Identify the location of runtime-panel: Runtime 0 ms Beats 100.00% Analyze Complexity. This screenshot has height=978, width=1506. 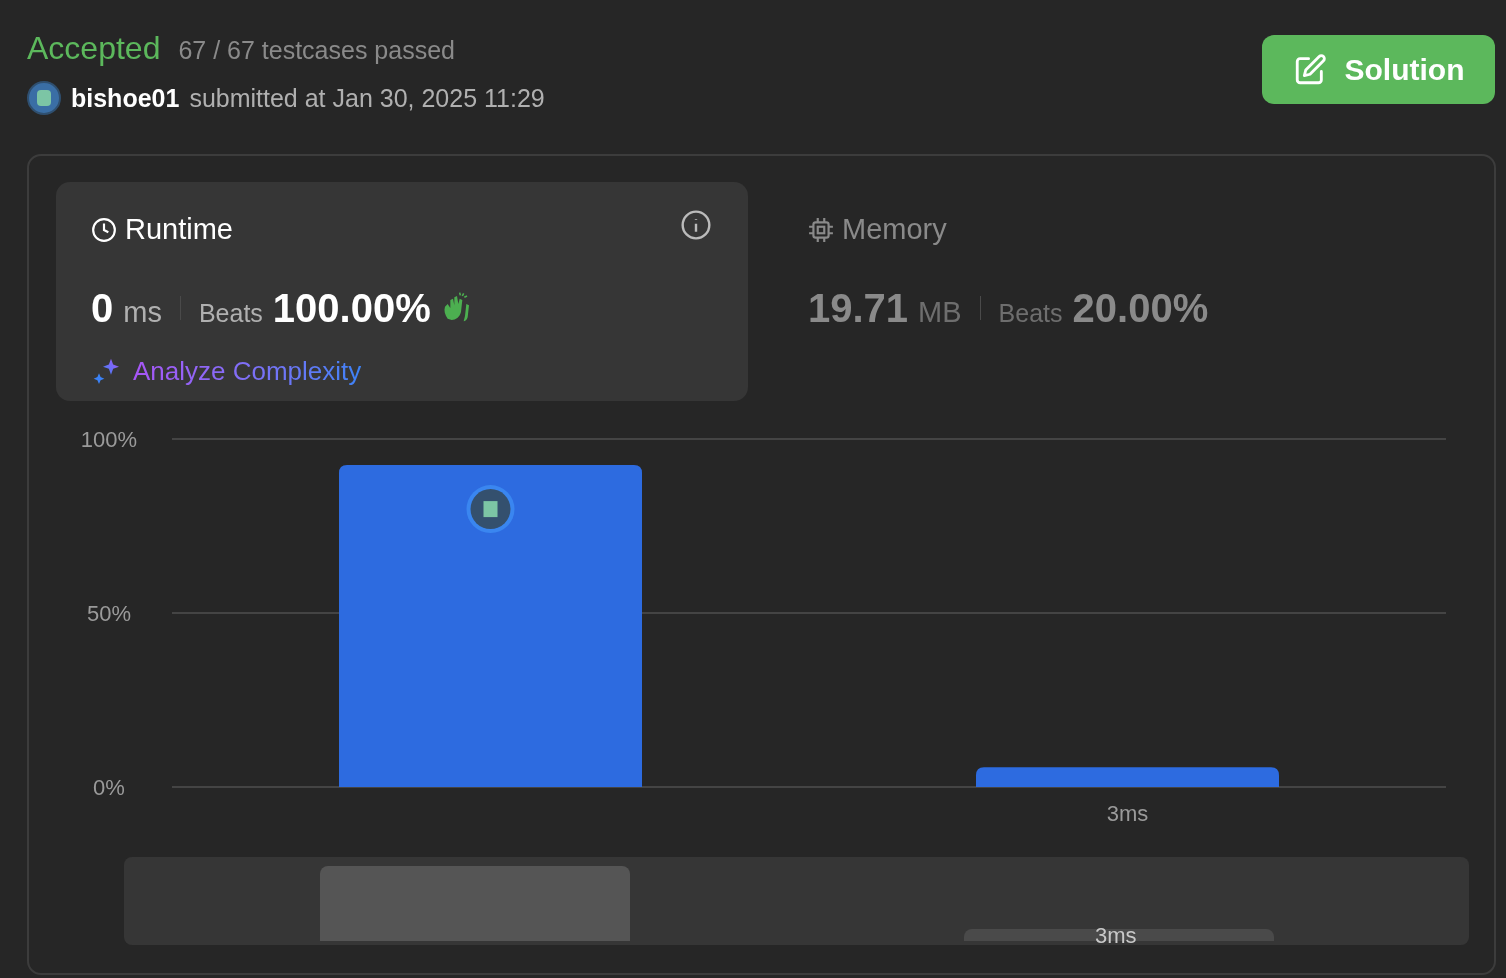
(402, 291).